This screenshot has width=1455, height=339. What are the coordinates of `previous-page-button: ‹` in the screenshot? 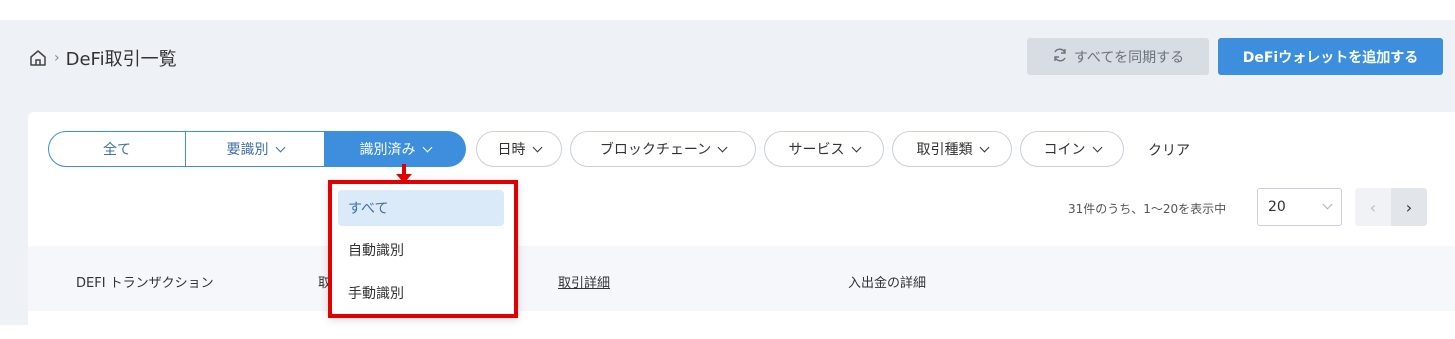 It's located at (1373, 207).